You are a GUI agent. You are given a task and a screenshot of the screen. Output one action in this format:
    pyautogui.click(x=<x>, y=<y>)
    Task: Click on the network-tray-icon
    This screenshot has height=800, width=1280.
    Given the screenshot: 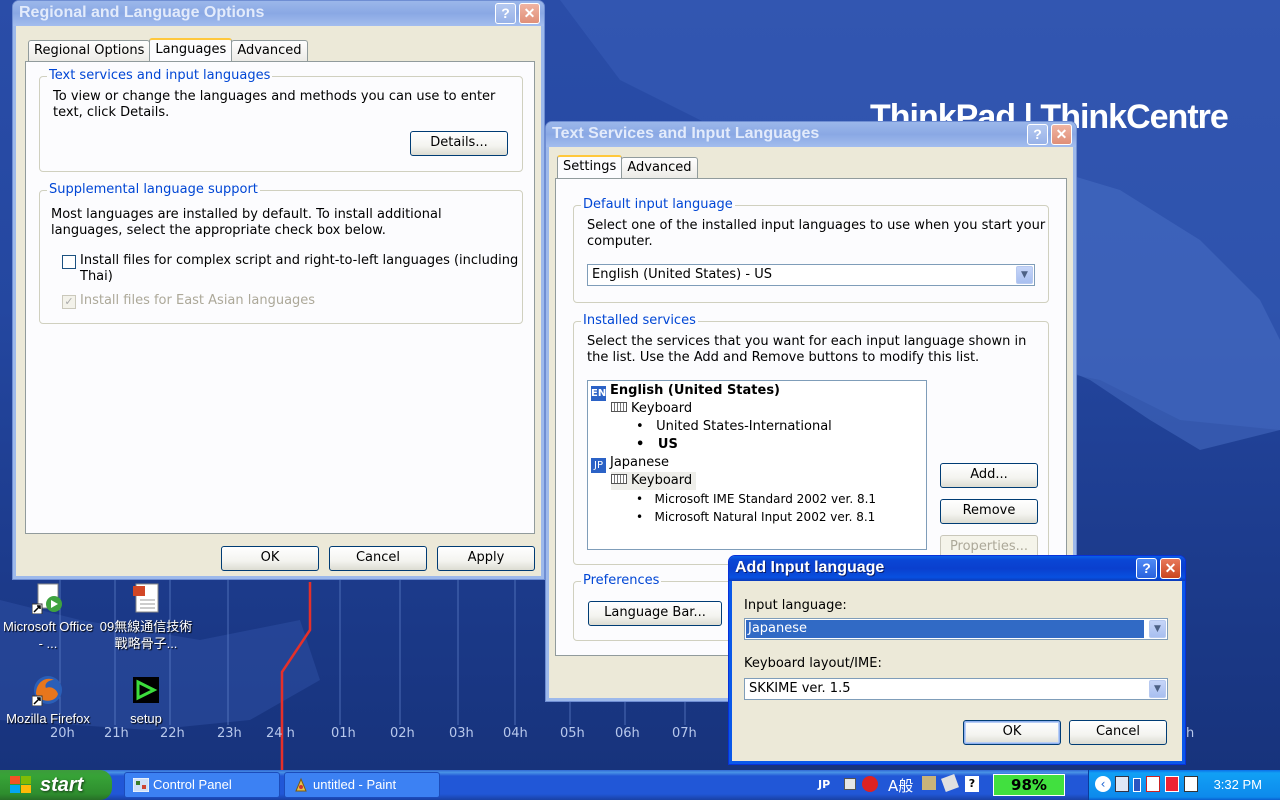 What is the action you would take?
    pyautogui.click(x=1122, y=784)
    